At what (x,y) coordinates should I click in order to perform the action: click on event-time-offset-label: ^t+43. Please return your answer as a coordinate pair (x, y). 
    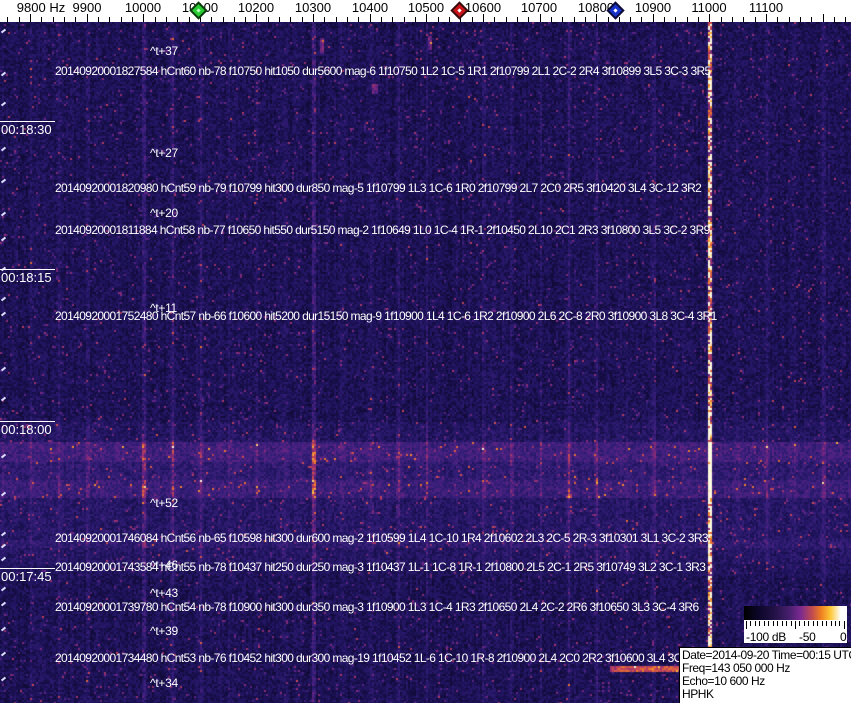
    Looking at the image, I should click on (164, 593).